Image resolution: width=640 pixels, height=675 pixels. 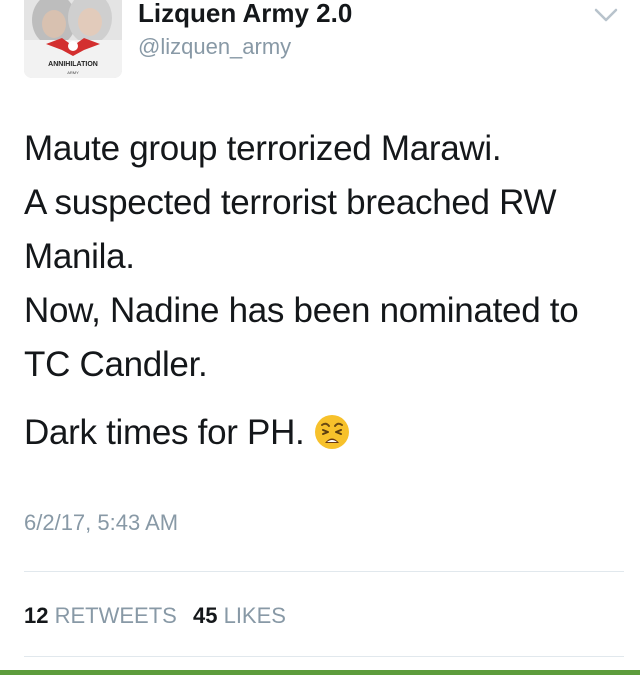 What do you see at coordinates (164, 432) in the screenshot?
I see `tweet-line: Dark times for PH.` at bounding box center [164, 432].